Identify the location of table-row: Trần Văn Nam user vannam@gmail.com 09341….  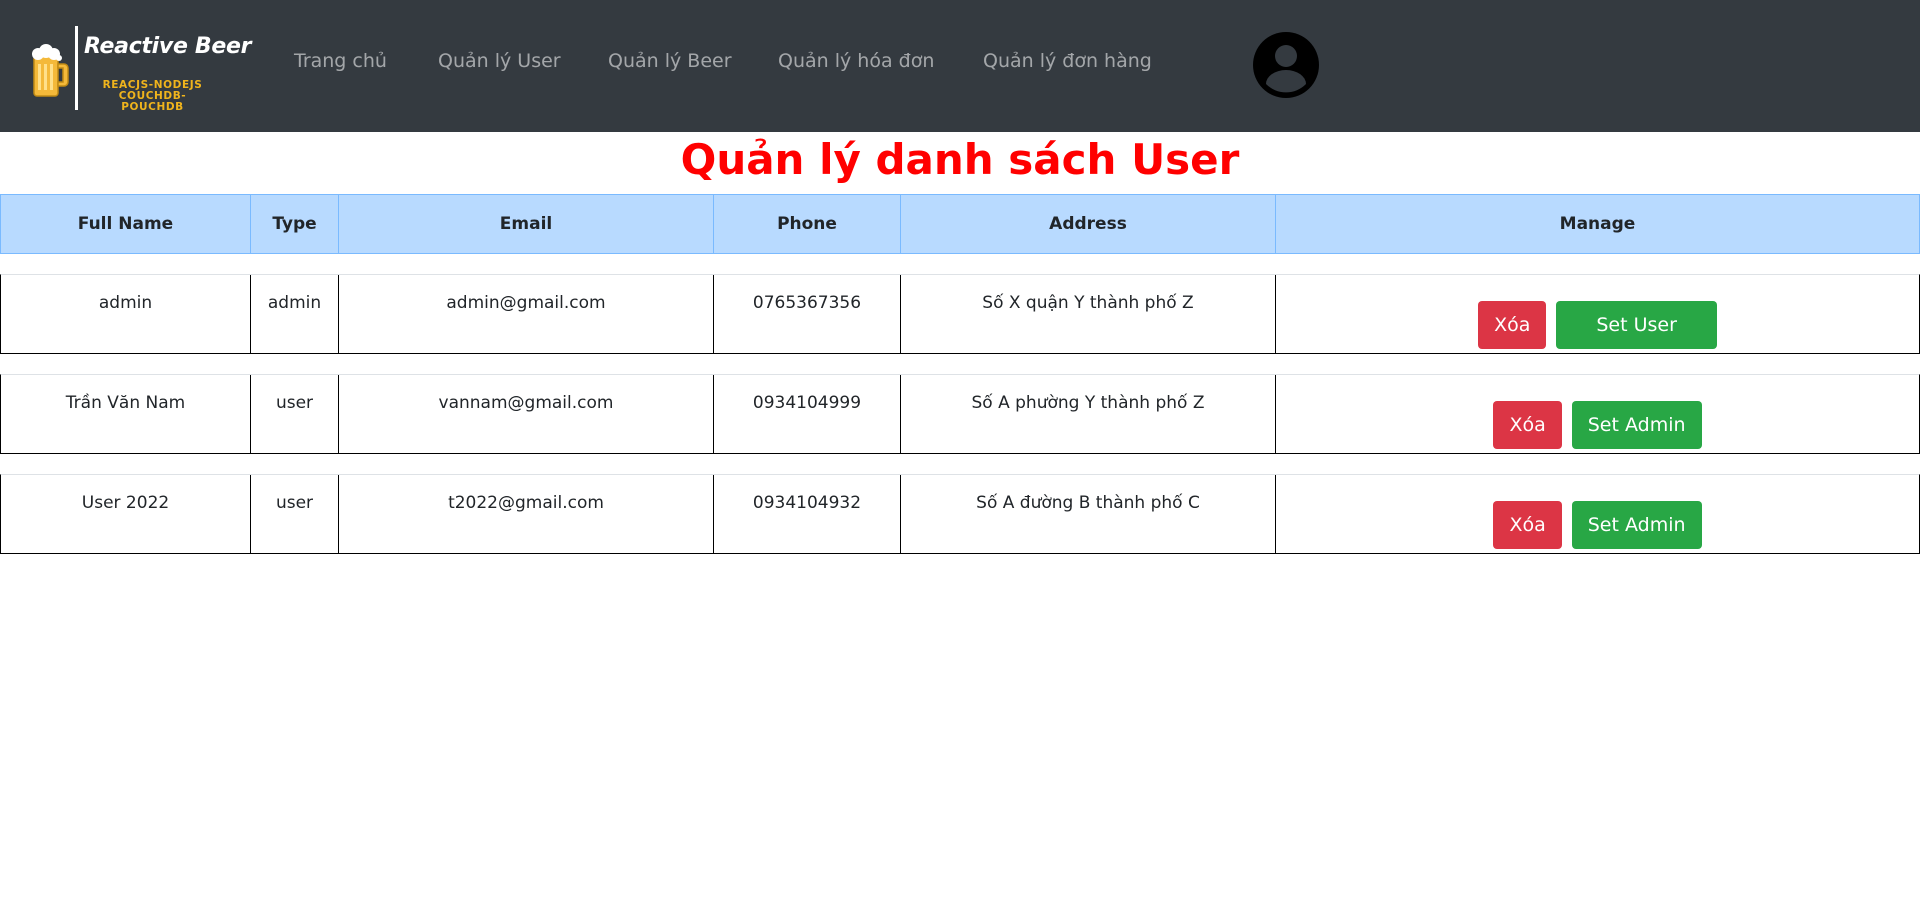
(960, 414).